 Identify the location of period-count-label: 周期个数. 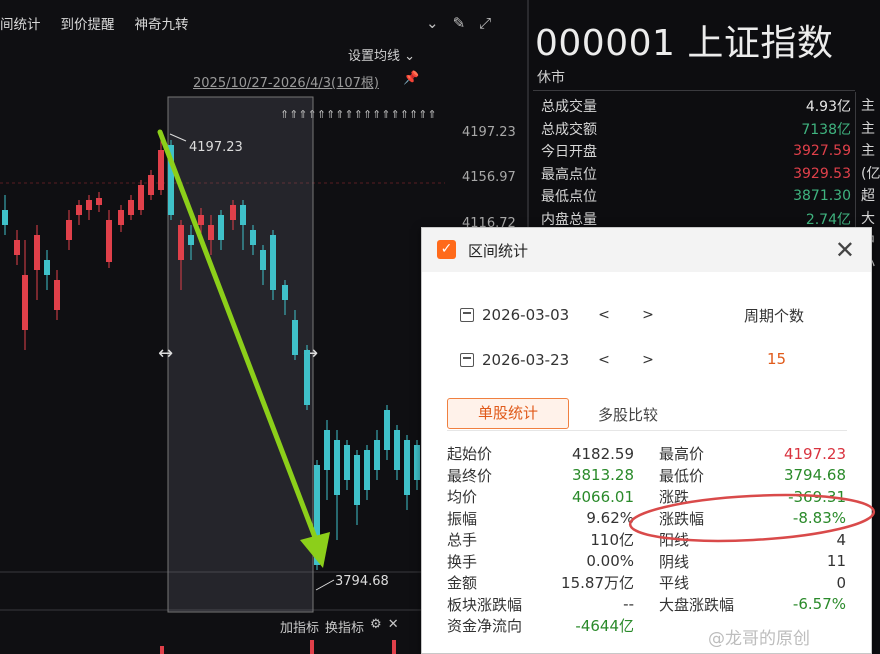
(774, 316).